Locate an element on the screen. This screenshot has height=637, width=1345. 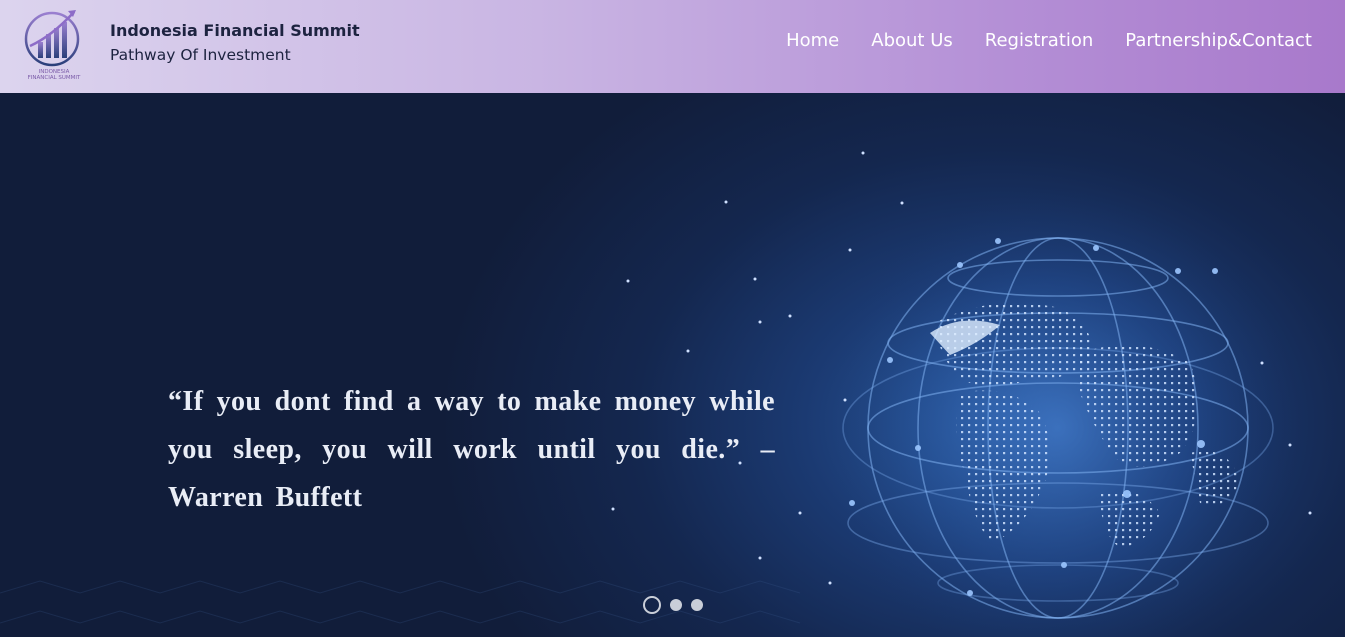
logo-caption: INDONESIA FINANCIAL SUMMIT is located at coordinates (54, 75).